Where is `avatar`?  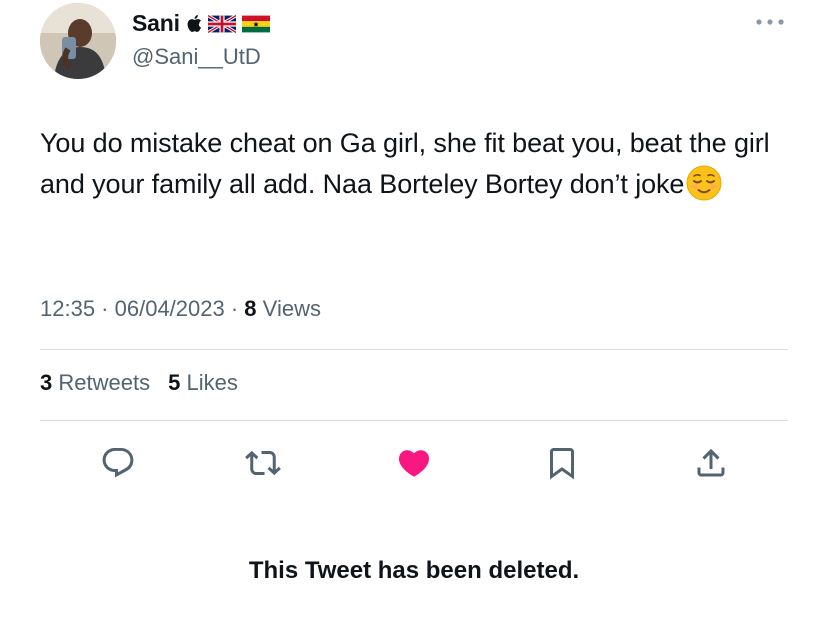 avatar is located at coordinates (78, 41).